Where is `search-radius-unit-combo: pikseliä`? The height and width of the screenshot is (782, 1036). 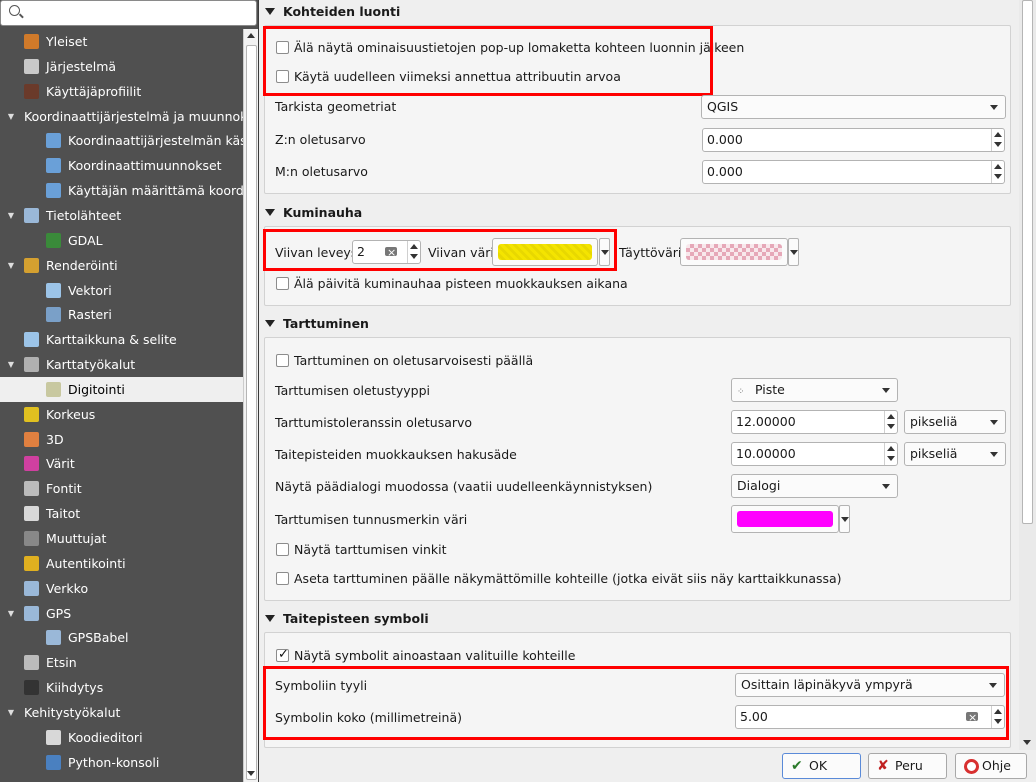 search-radius-unit-combo: pikseliä is located at coordinates (955, 454).